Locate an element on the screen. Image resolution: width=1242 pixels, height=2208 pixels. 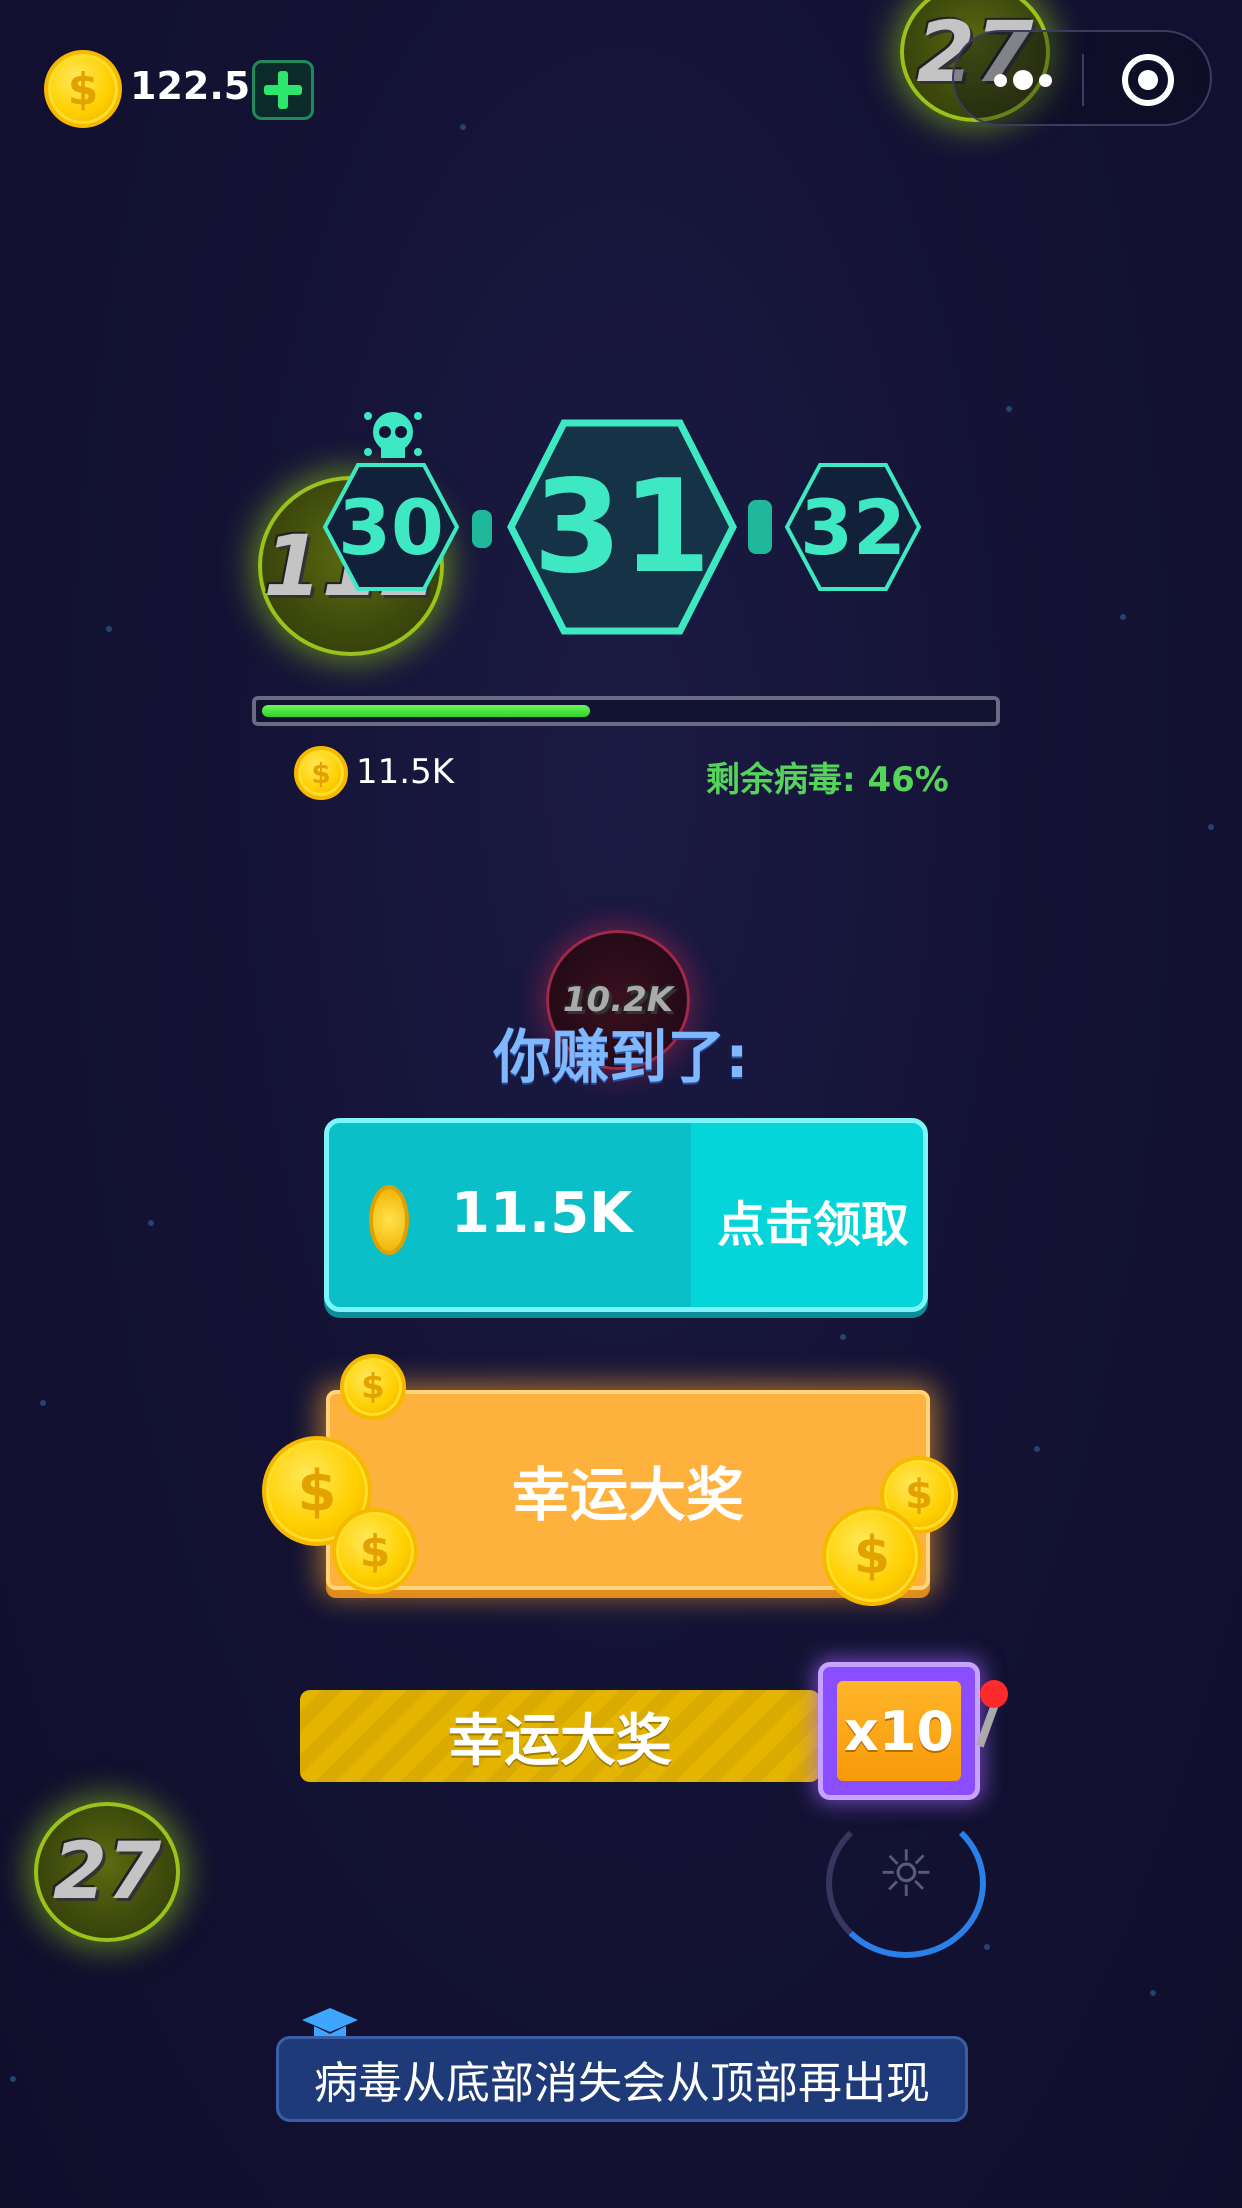
slot-lever-ball is located at coordinates (994, 1694).